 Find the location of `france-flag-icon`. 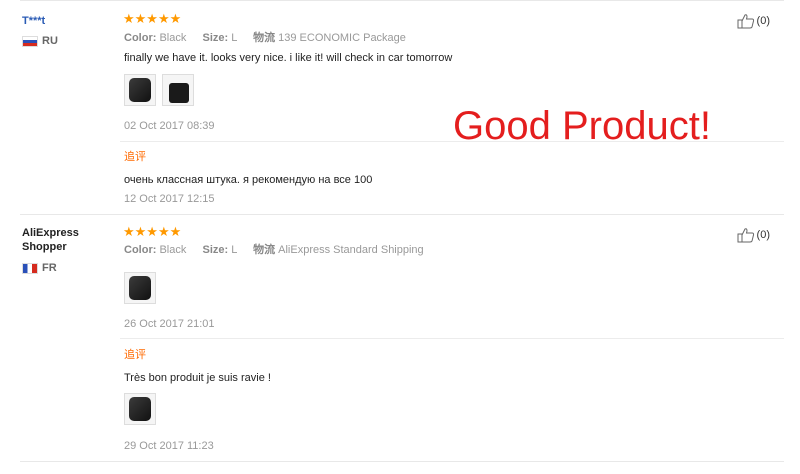

france-flag-icon is located at coordinates (30, 268).